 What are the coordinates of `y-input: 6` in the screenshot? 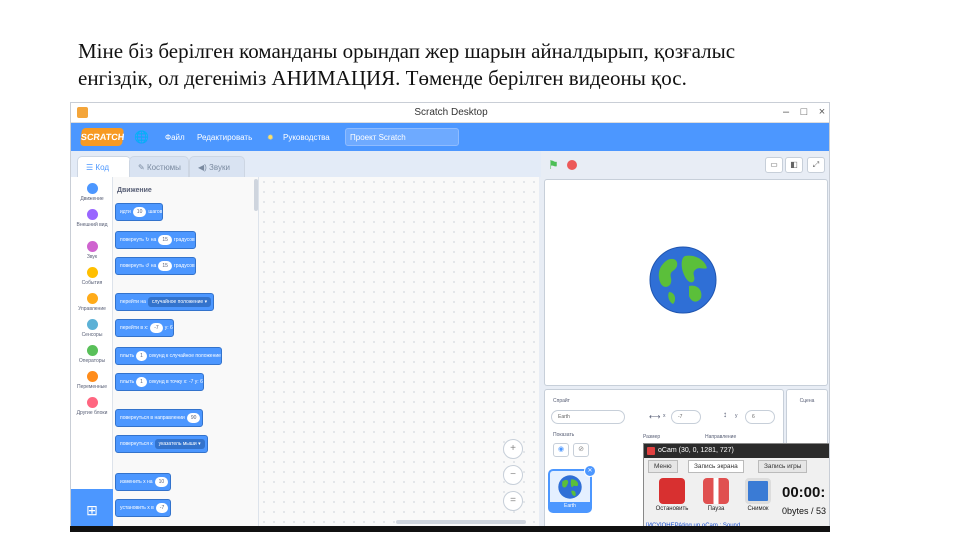 It's located at (760, 417).